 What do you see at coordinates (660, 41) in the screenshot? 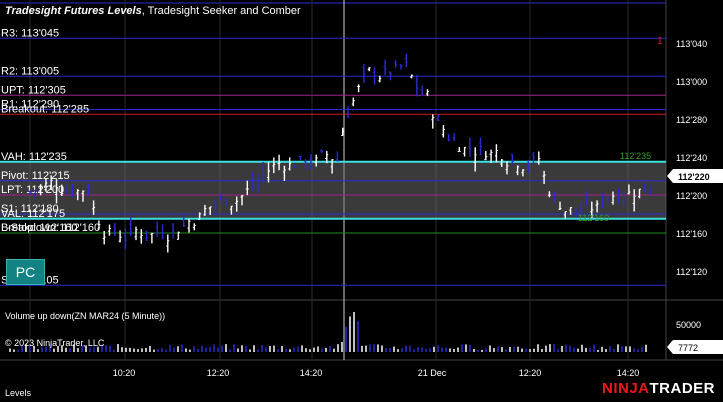
I see `indicator-marker: 1` at bounding box center [660, 41].